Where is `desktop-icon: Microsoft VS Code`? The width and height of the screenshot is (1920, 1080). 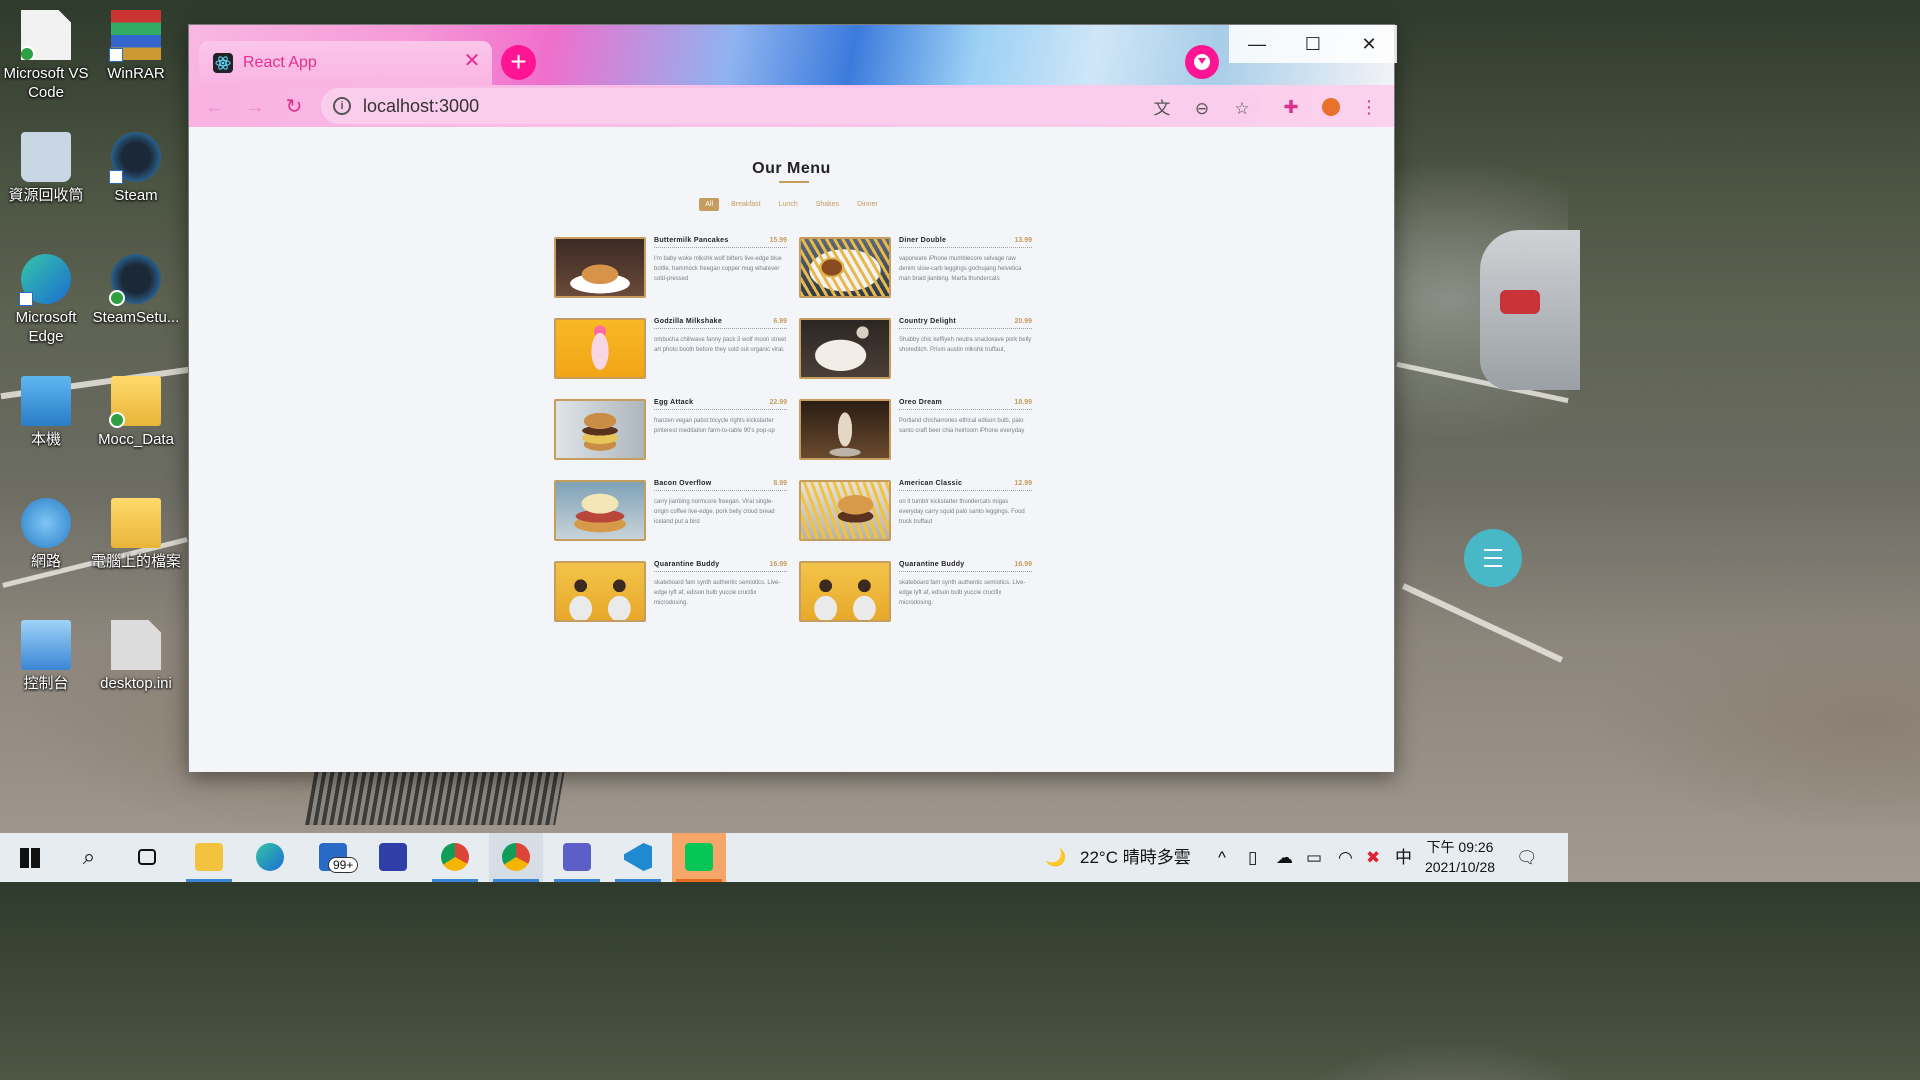 desktop-icon: Microsoft VS Code is located at coordinates (46, 56).